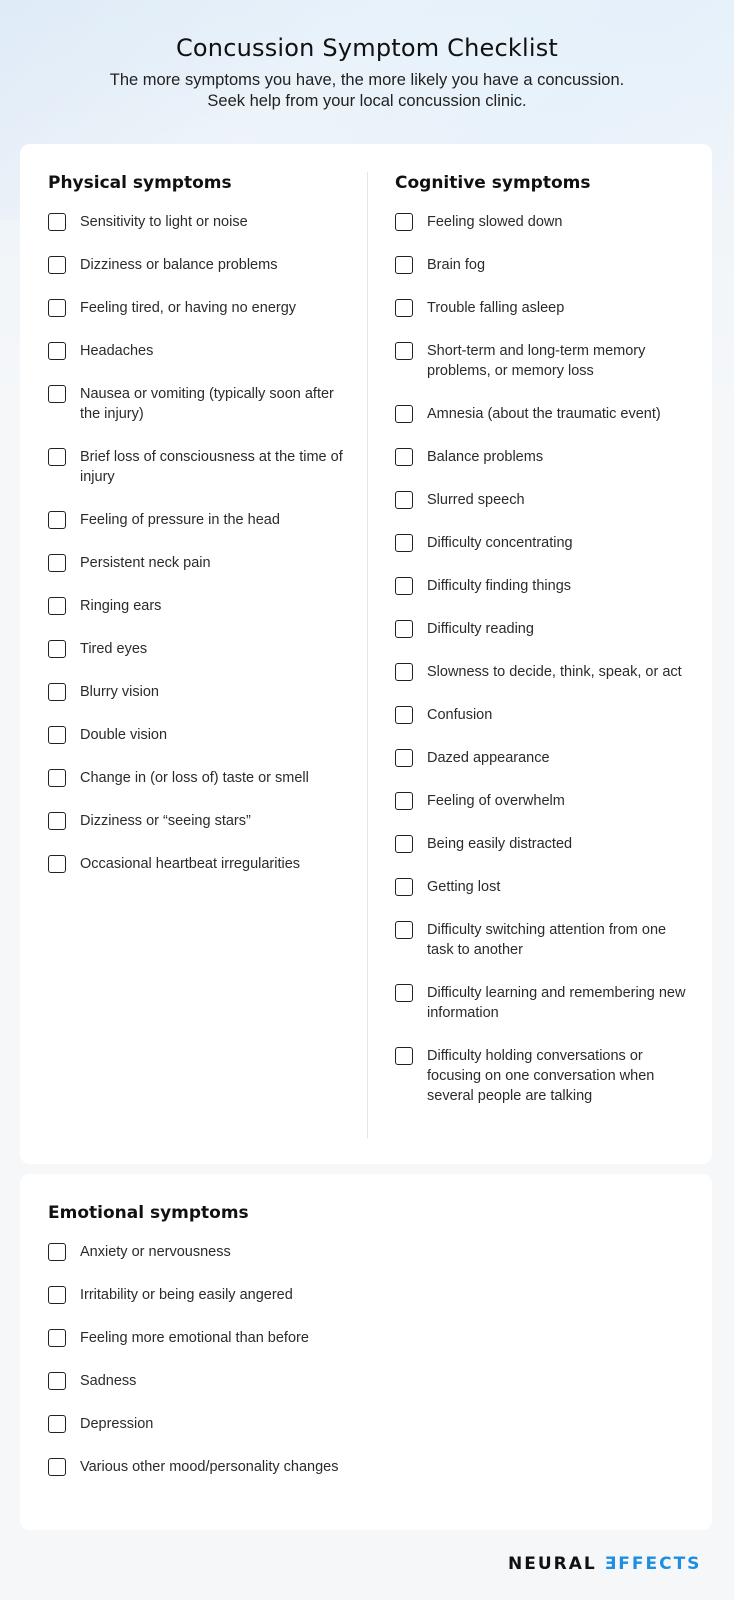 The height and width of the screenshot is (1600, 734). What do you see at coordinates (545, 629) in the screenshot?
I see `checklist-item: Difficulty reading` at bounding box center [545, 629].